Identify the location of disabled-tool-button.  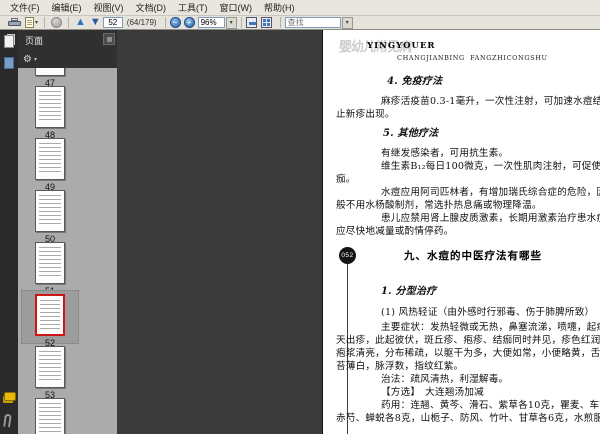
(56, 22).